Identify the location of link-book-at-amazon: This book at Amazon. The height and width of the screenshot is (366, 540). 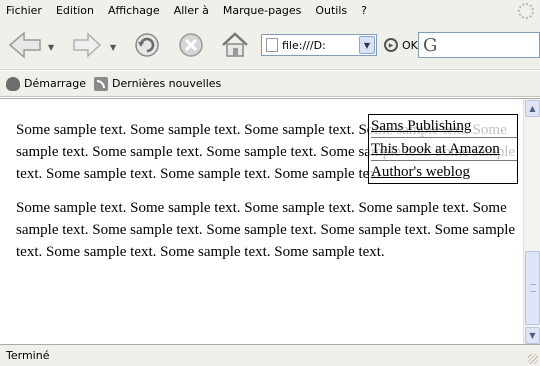
(444, 149).